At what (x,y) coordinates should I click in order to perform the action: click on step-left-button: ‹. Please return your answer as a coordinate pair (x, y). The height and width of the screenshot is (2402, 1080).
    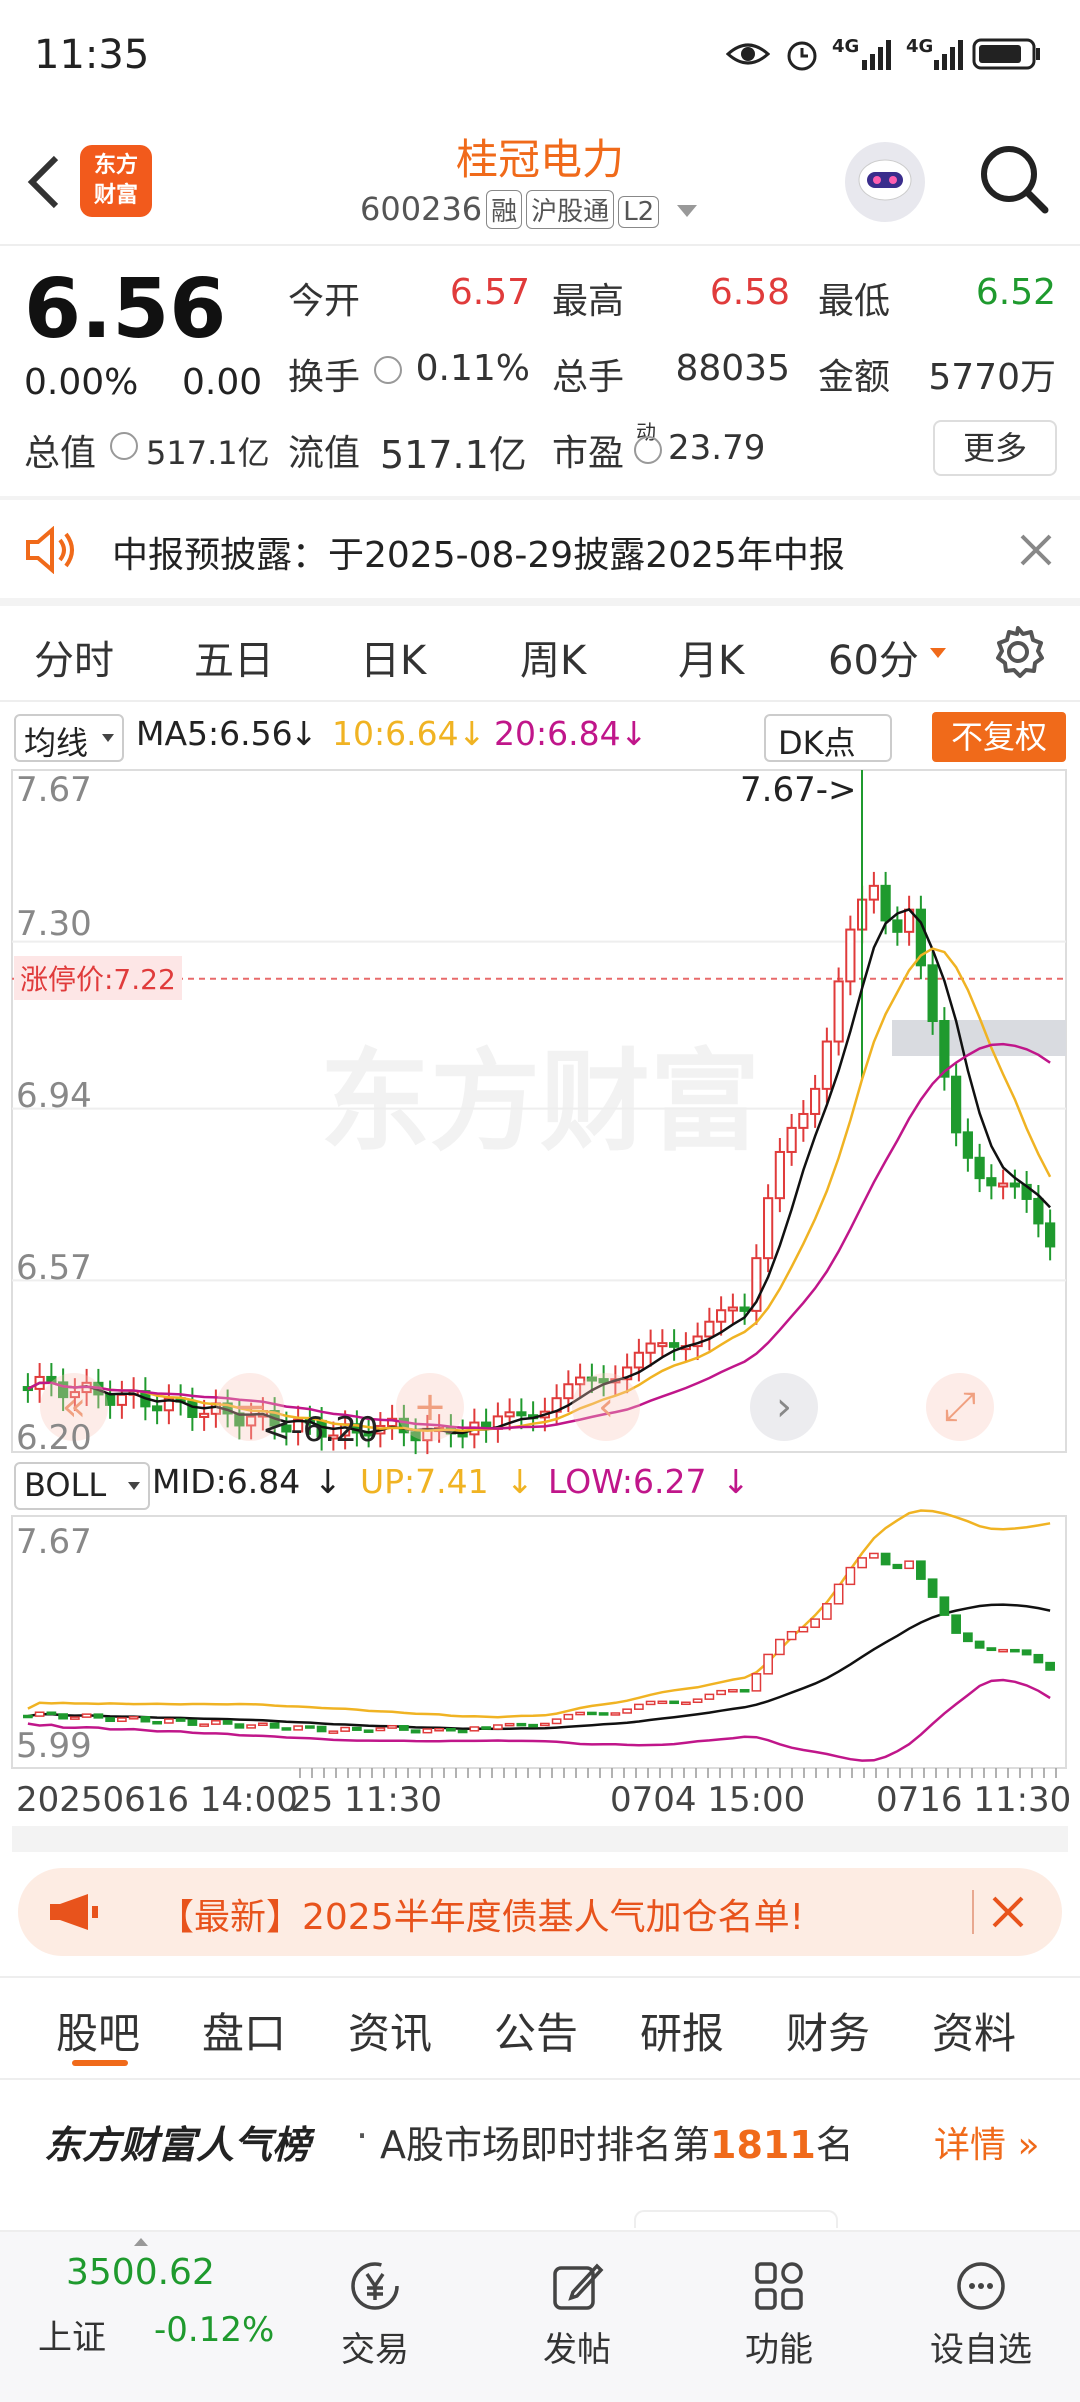
    Looking at the image, I should click on (606, 1407).